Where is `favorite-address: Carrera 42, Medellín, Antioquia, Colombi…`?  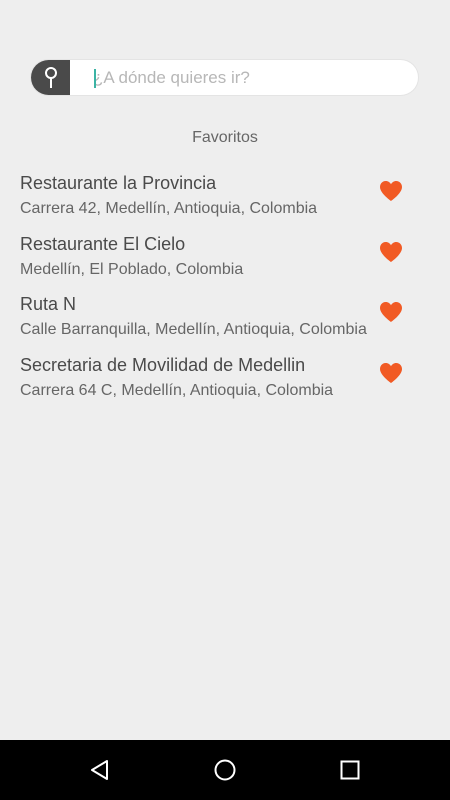 favorite-address: Carrera 42, Medellín, Antioquia, Colombi… is located at coordinates (169, 208).